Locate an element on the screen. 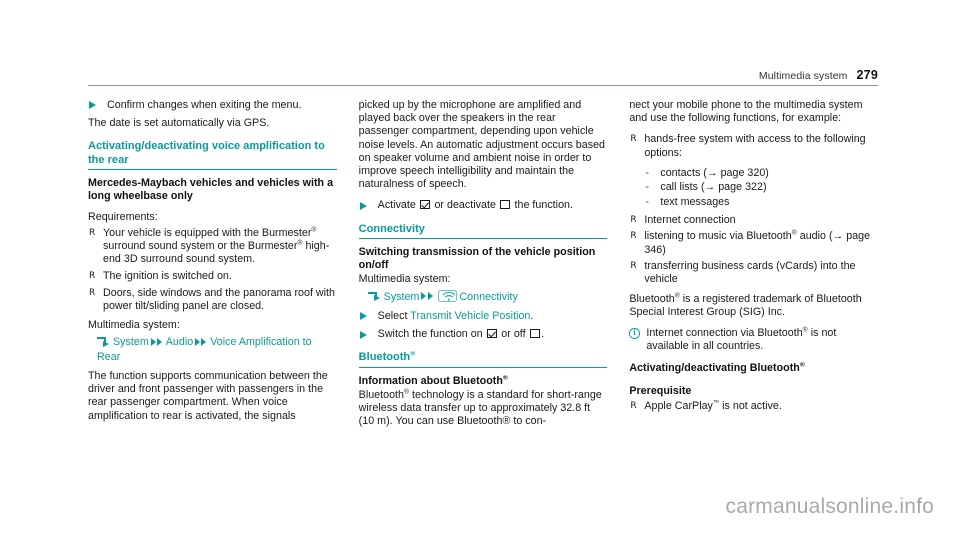 The image size is (960, 533). subheading-text: Information about Bluetooth is located at coordinates (430, 380).